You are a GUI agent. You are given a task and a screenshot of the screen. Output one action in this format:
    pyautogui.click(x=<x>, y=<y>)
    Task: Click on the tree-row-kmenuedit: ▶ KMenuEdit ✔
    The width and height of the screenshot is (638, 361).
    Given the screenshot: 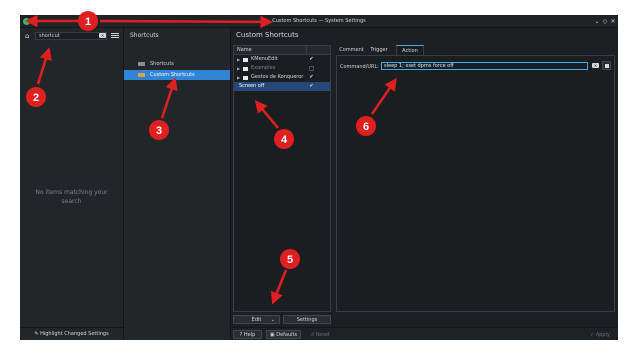 What is the action you would take?
    pyautogui.click(x=282, y=59)
    